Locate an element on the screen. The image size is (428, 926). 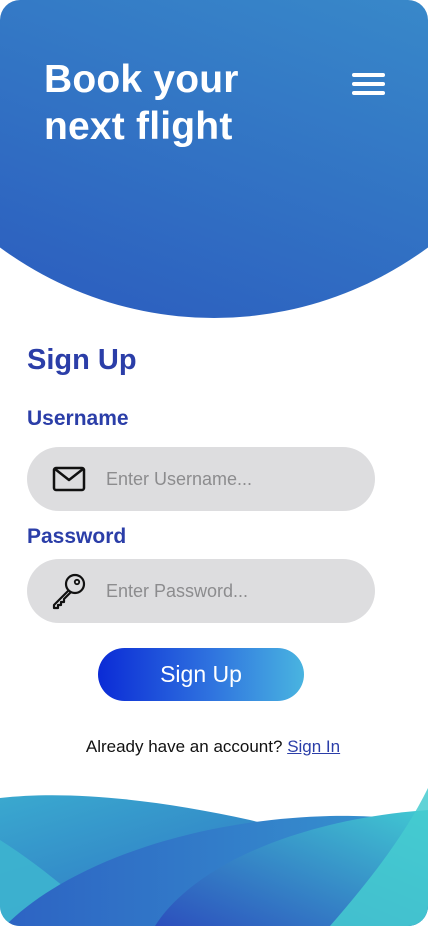
form-title: Sign Up is located at coordinates (82, 360).